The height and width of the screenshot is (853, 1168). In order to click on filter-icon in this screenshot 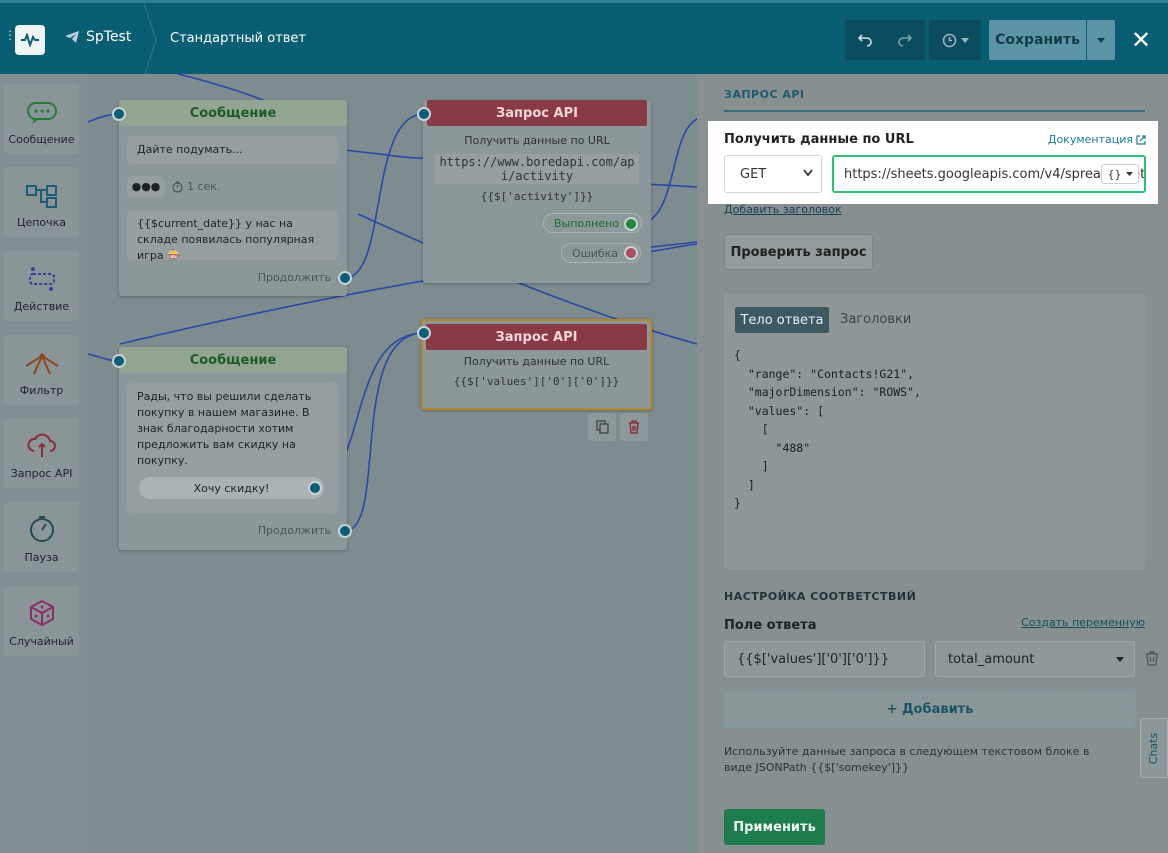, I will do `click(41, 364)`.